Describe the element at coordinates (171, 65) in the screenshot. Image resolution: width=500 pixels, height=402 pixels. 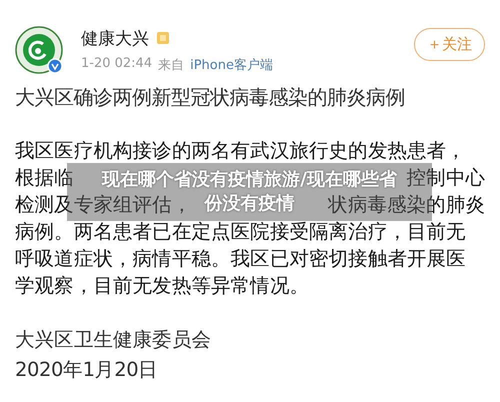
I see `source-prefix: 来自` at that location.